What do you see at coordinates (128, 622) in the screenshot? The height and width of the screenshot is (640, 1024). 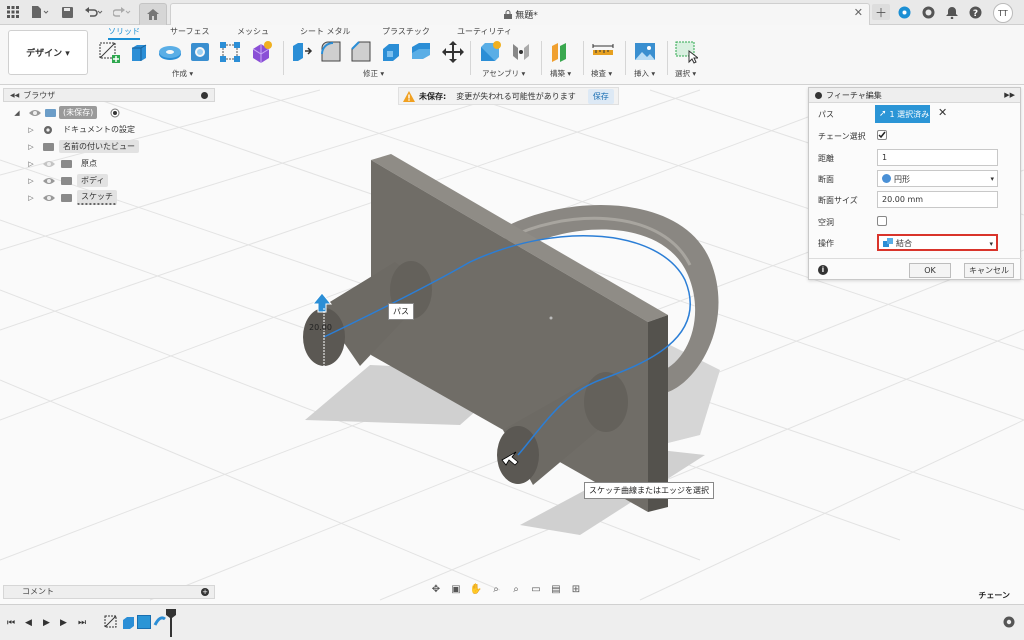 I see `timeline-extrude-icon` at bounding box center [128, 622].